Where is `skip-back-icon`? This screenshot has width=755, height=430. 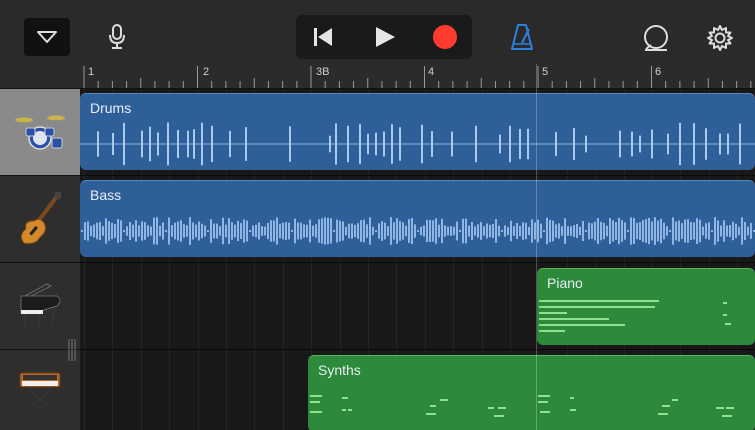
skip-back-icon is located at coordinates (323, 37).